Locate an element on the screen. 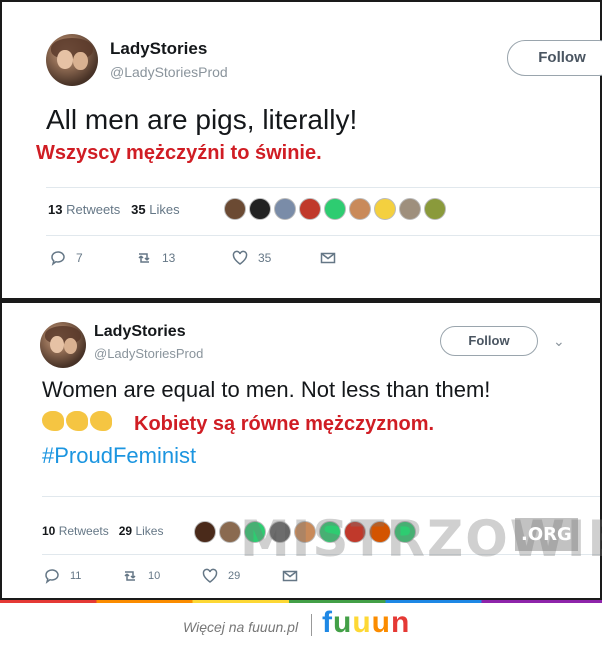 The image size is (602, 645). tweet-text: All men are pigs, literally! is located at coordinates (202, 119).